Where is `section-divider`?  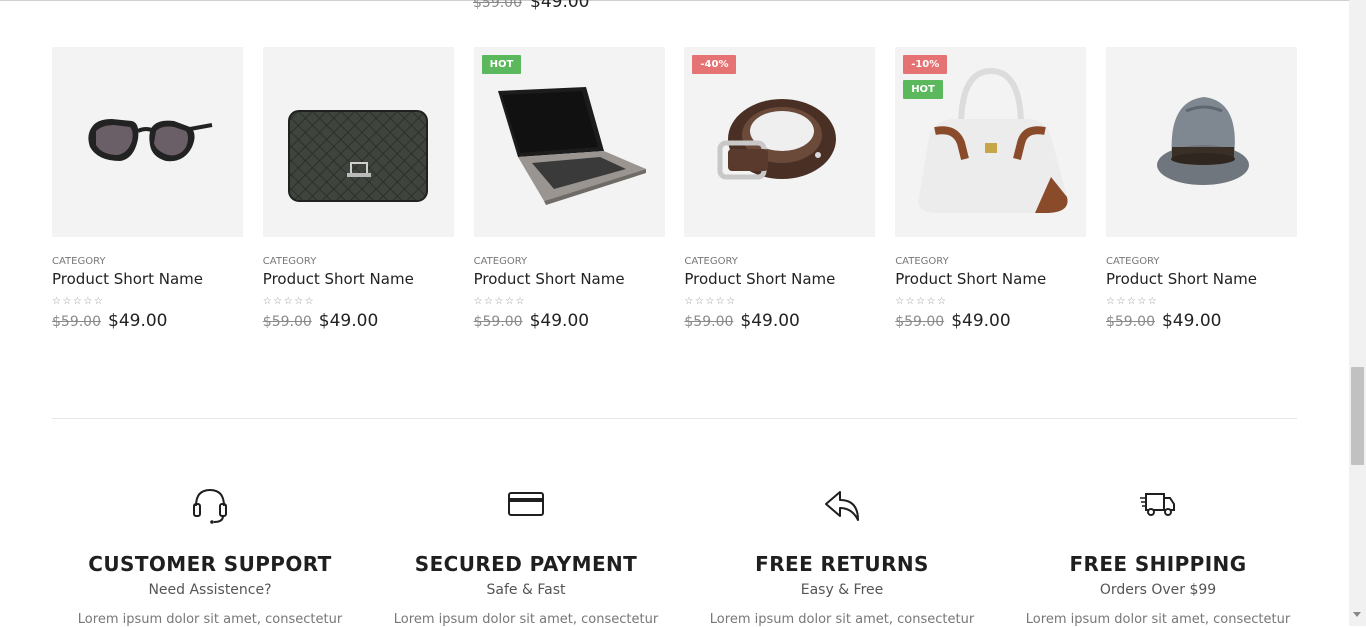 section-divider is located at coordinates (674, 418).